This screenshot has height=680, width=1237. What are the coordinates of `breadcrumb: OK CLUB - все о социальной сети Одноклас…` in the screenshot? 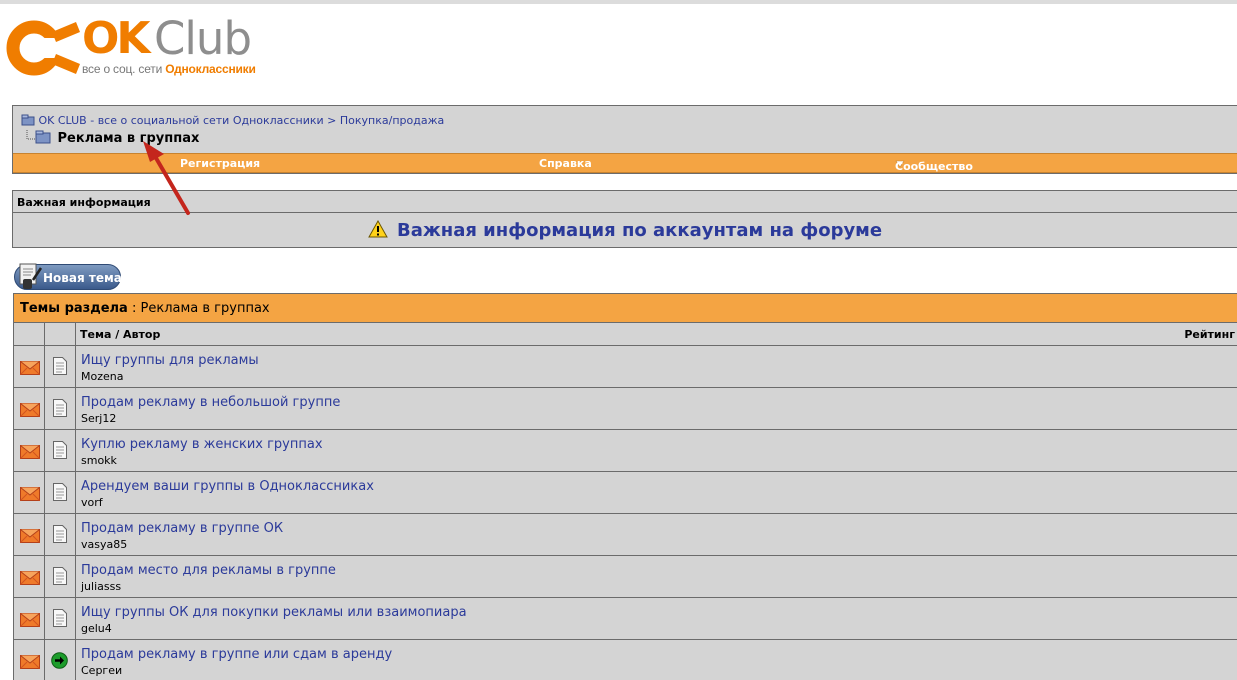 It's located at (232, 121).